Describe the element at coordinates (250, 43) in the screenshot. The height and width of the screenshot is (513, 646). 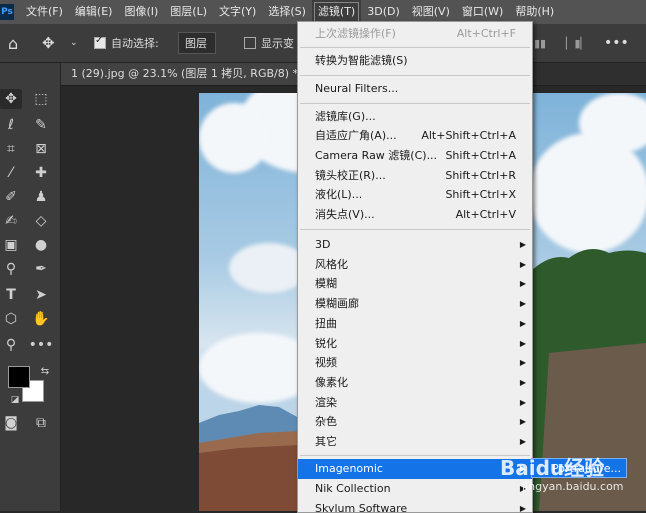
I see `show-transform-checkbox` at that location.